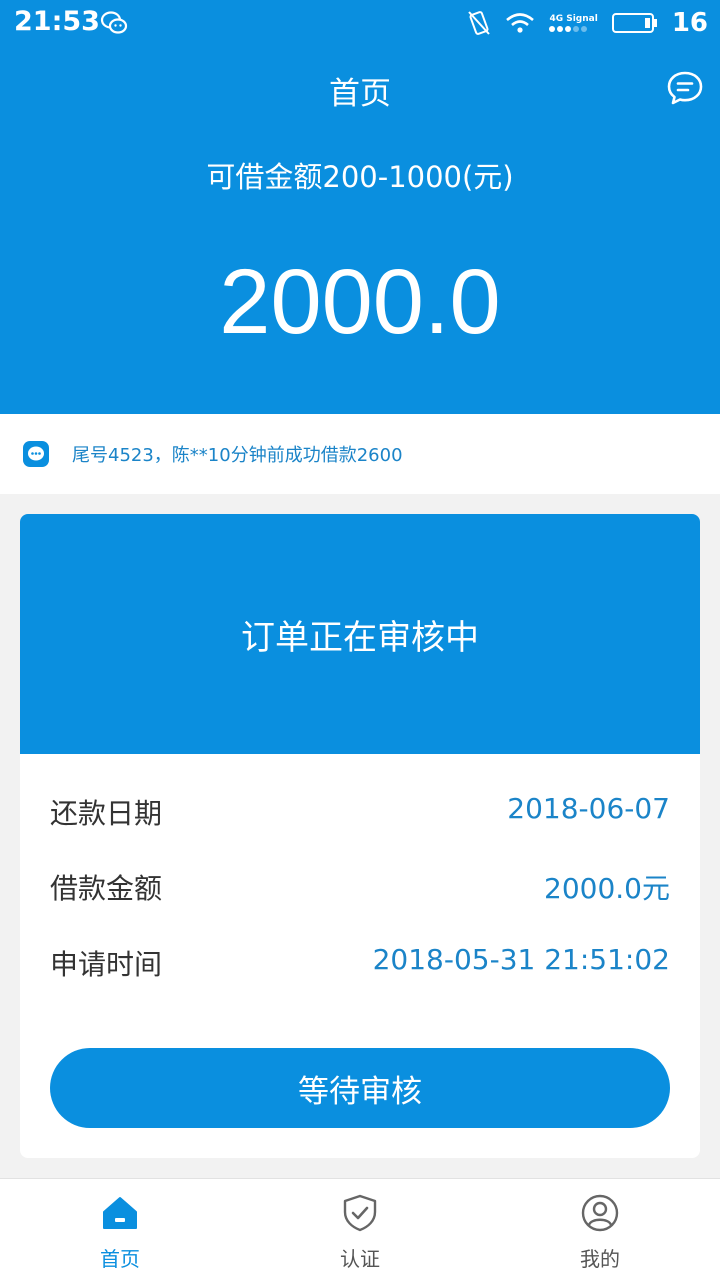 This screenshot has width=720, height=1280. What do you see at coordinates (57, 21) in the screenshot?
I see `status-time: 21:53` at bounding box center [57, 21].